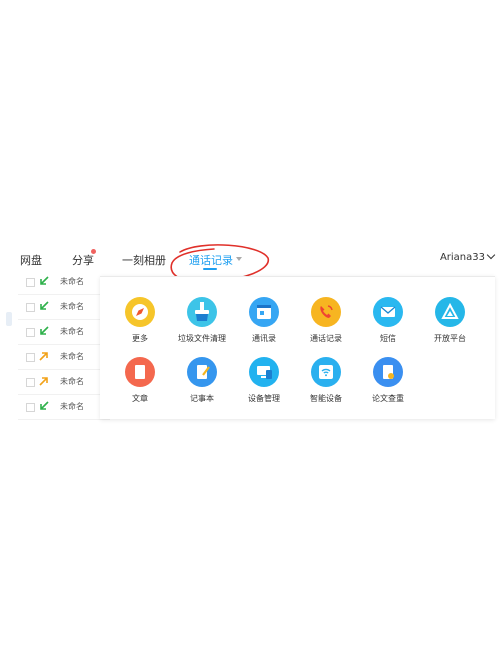  I want to click on app-label: 设备管理, so click(264, 398).